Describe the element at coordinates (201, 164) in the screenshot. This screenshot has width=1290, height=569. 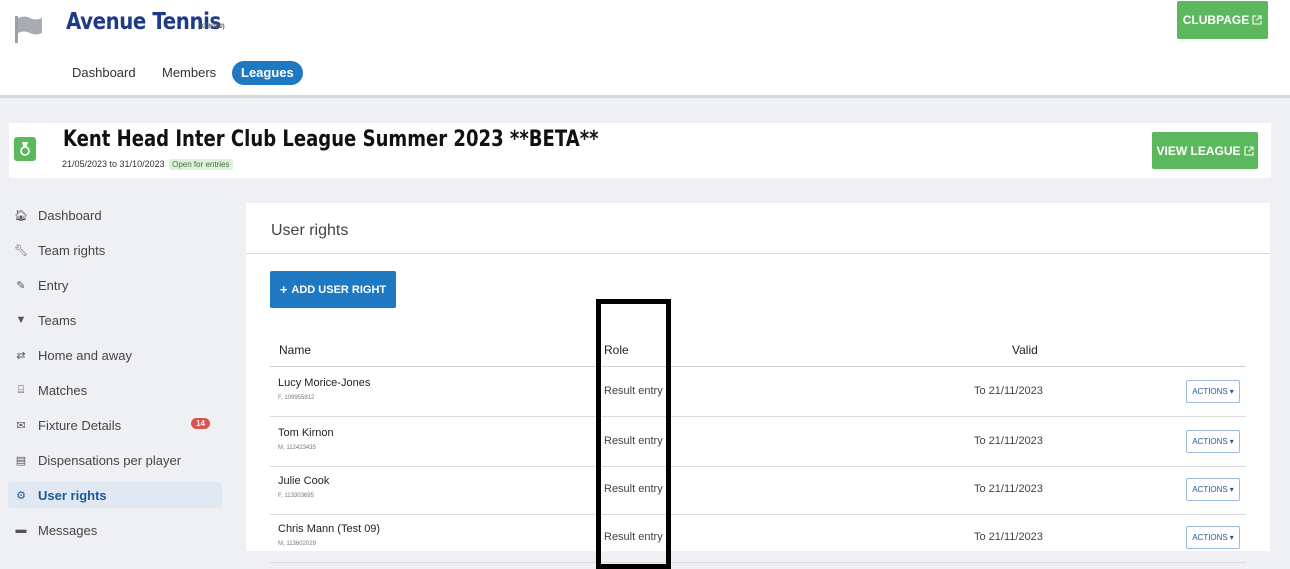
I see `status-badge: Open for entries` at that location.